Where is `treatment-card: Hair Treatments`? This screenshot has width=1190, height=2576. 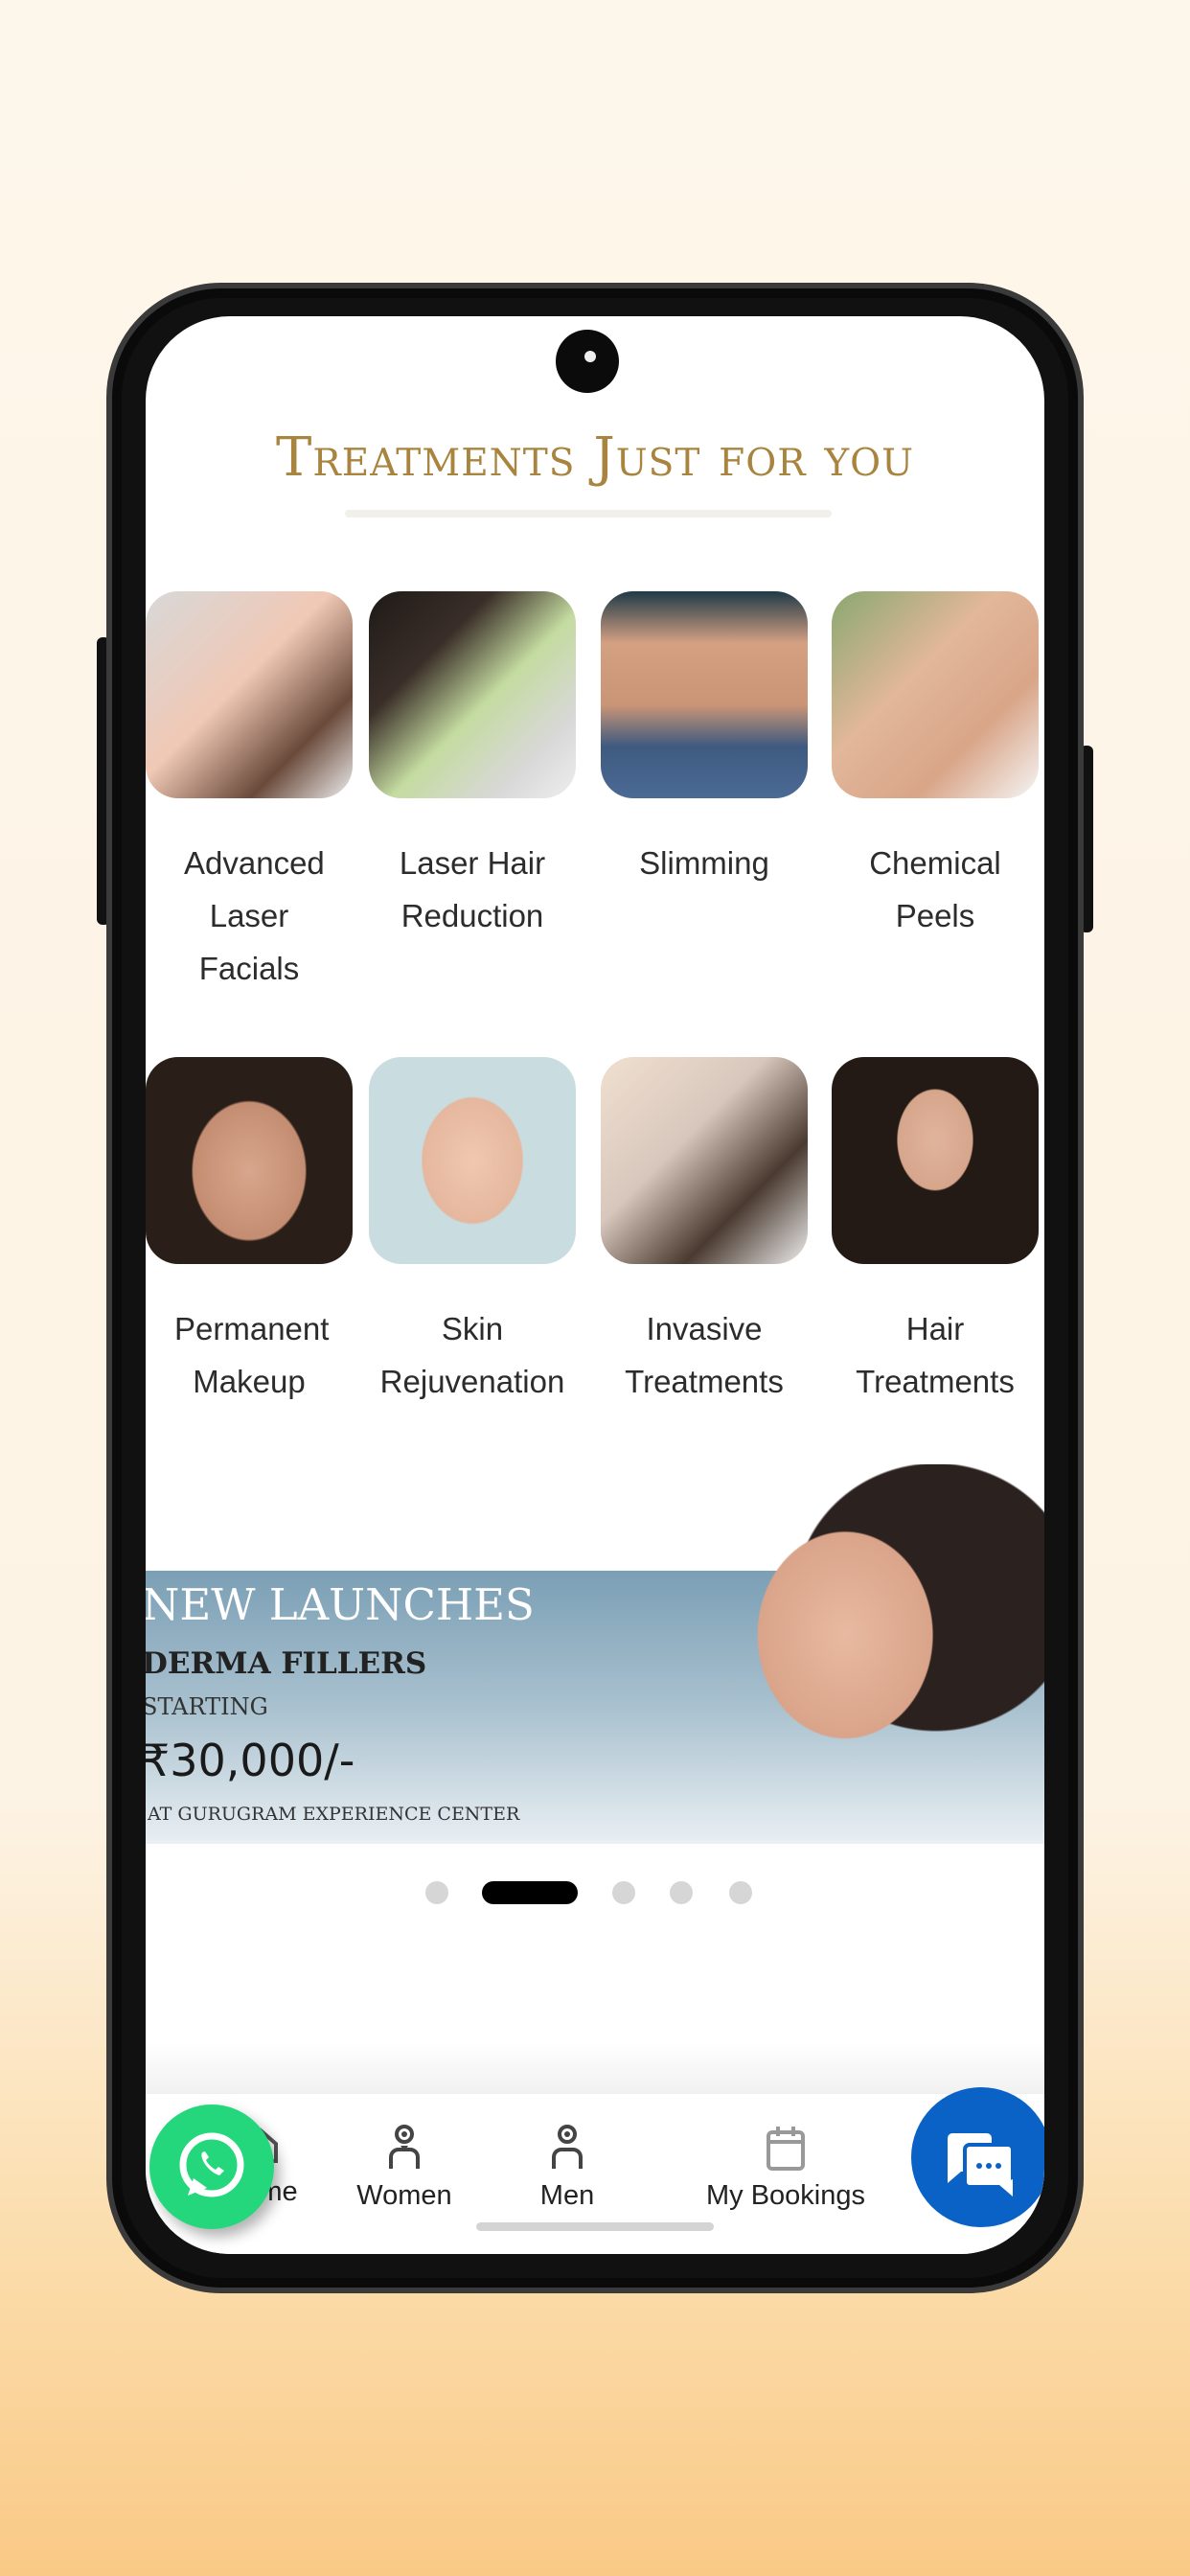 treatment-card: Hair Treatments is located at coordinates (936, 1232).